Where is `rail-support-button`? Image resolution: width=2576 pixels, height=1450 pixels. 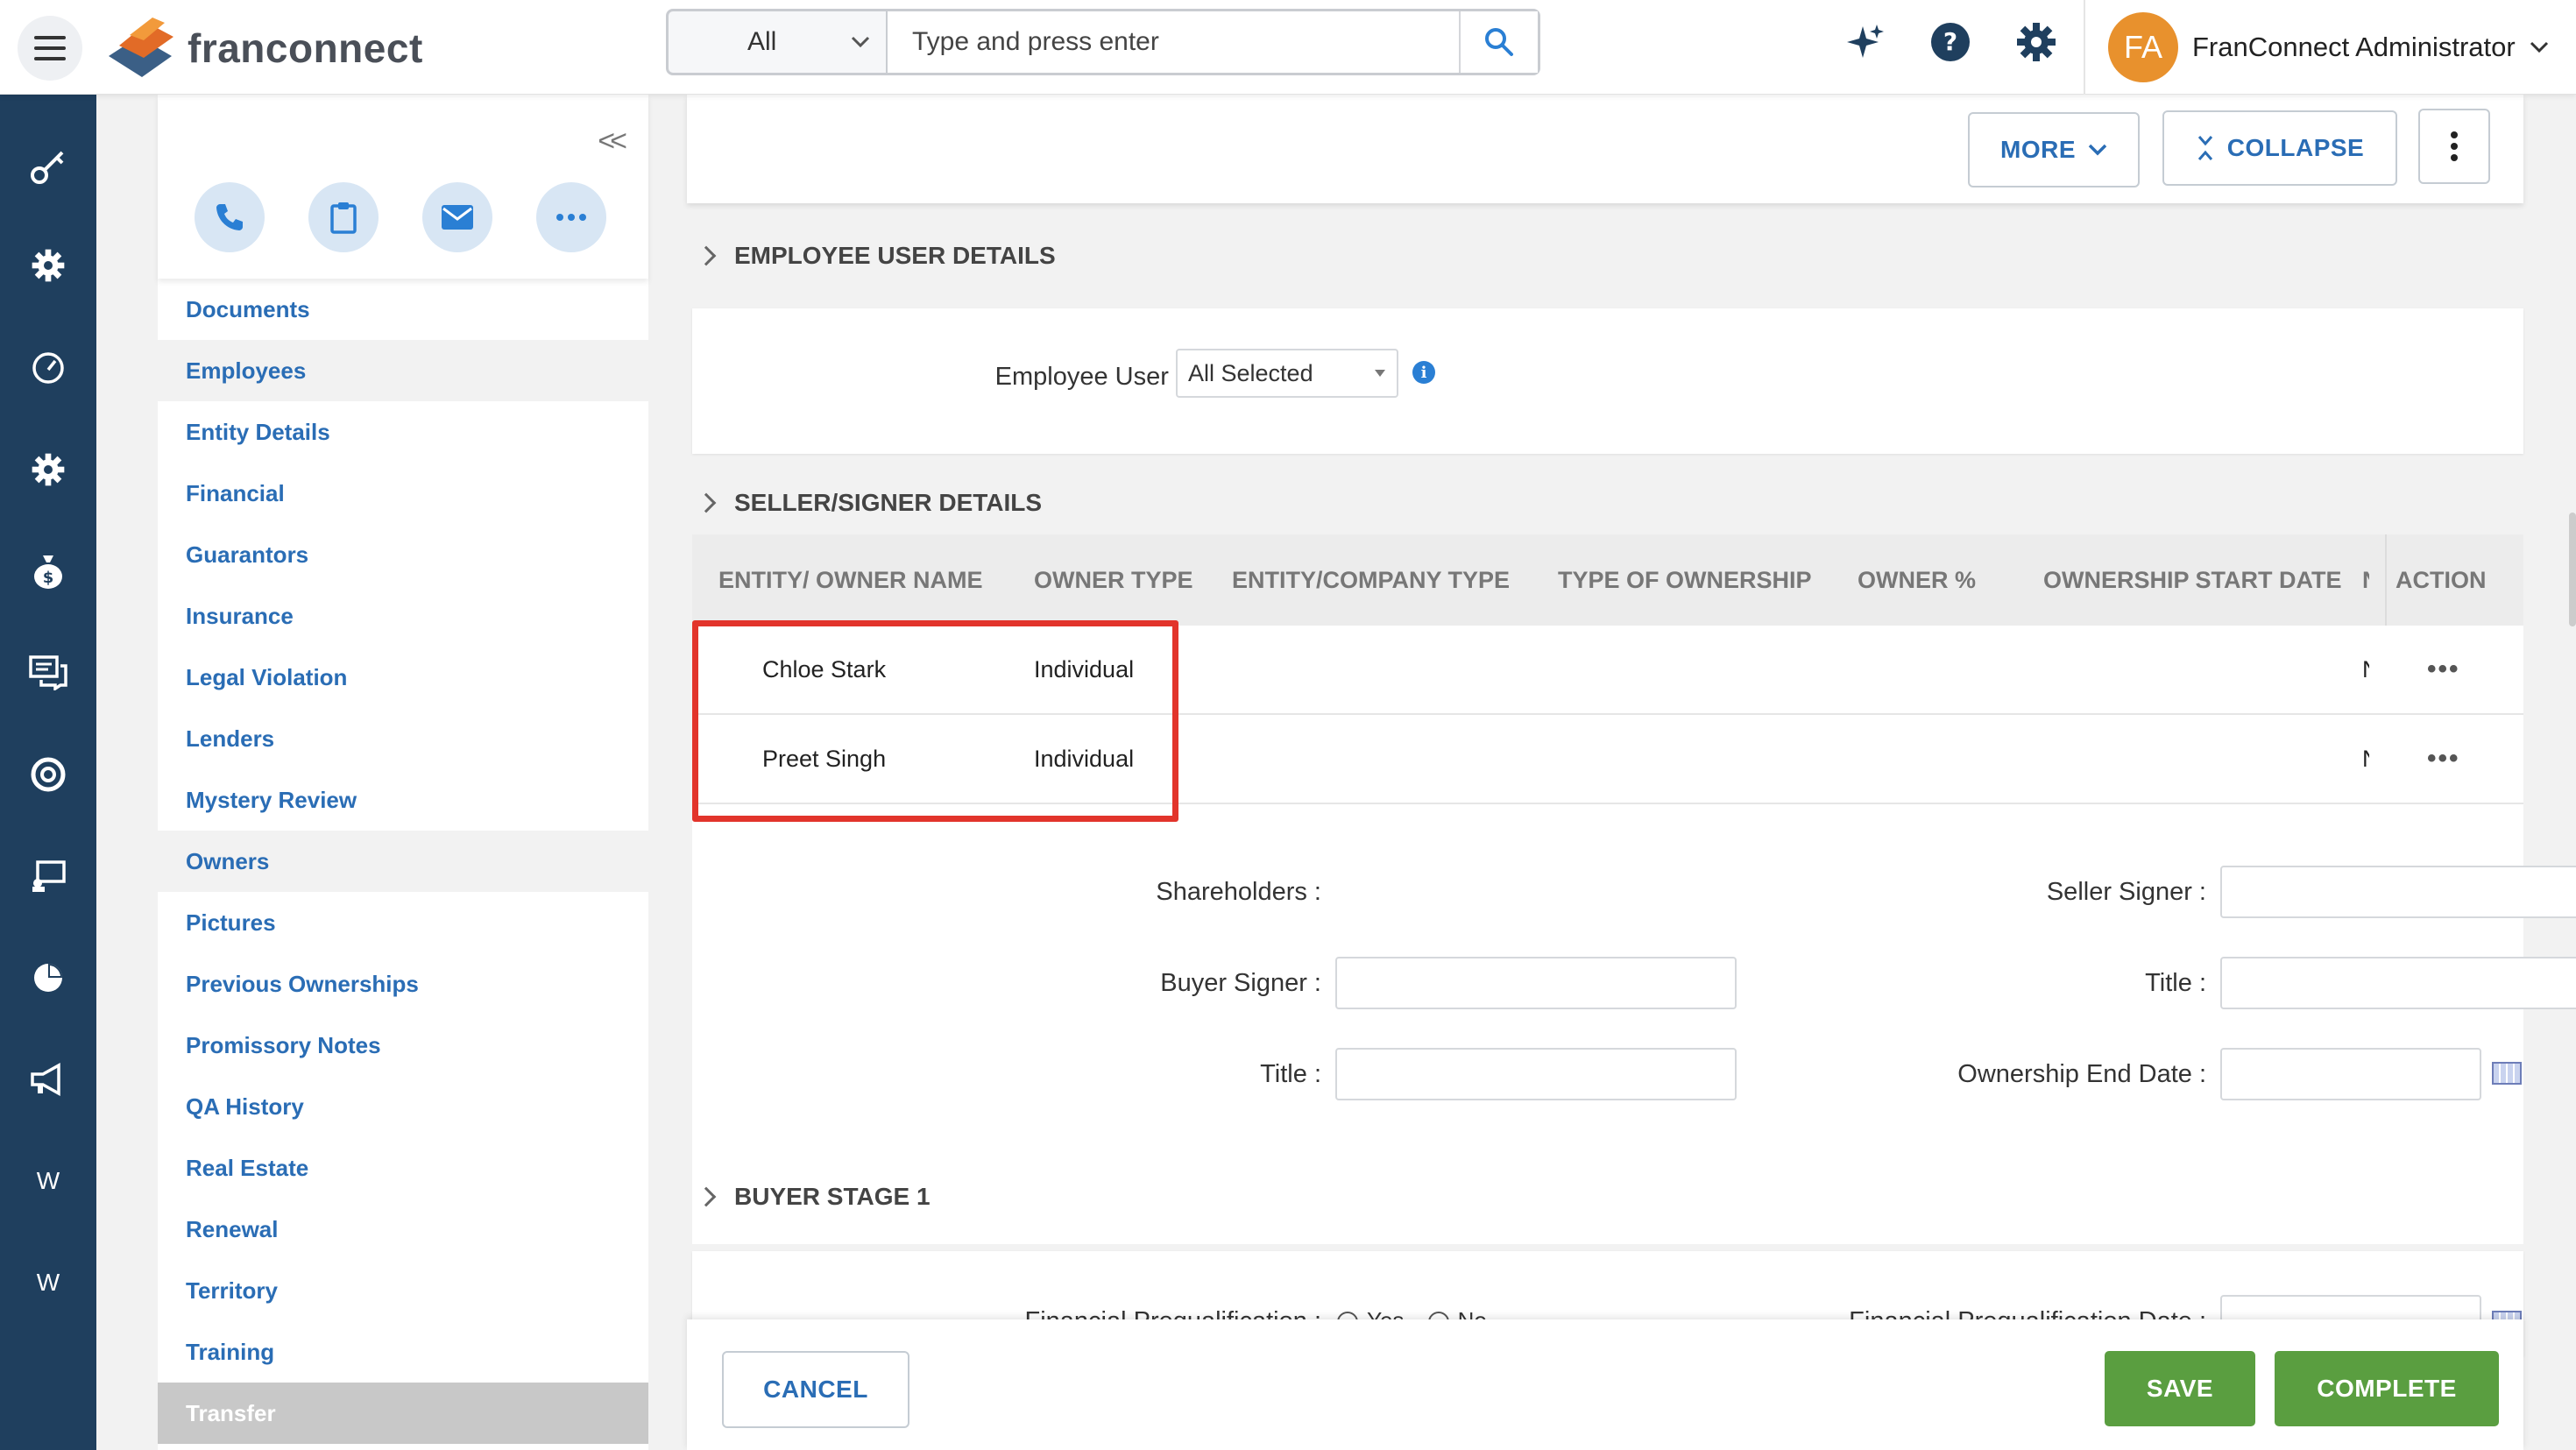
rail-support-button is located at coordinates (48, 774).